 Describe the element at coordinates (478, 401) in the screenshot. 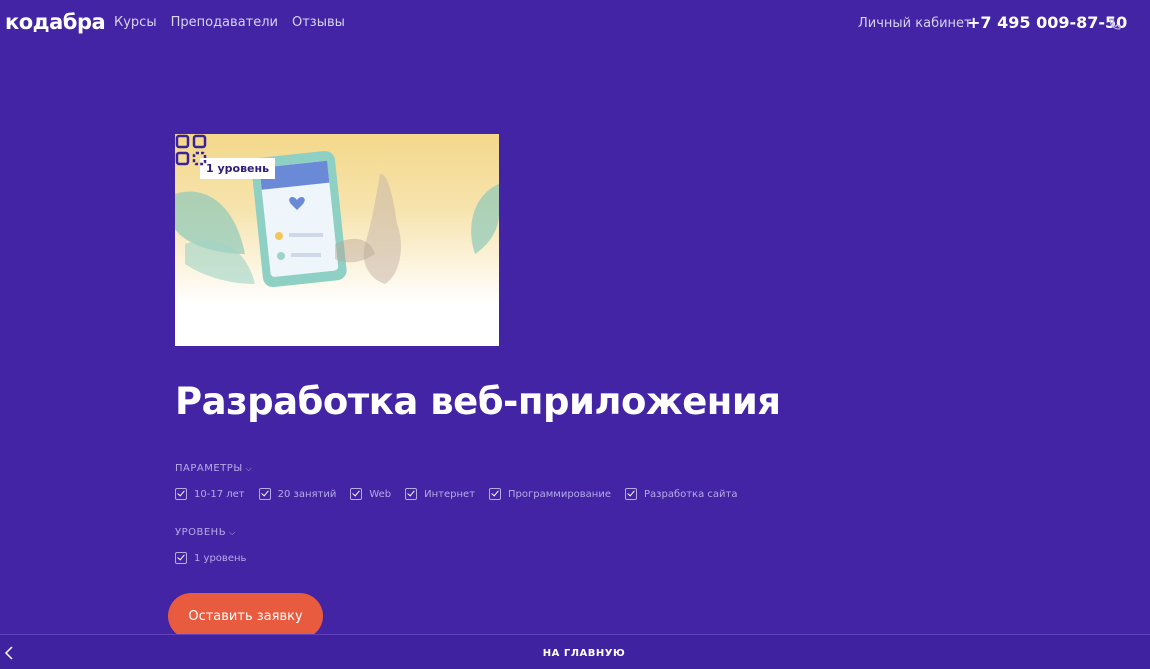

I see `course-title: Разработка веб-приложения` at that location.